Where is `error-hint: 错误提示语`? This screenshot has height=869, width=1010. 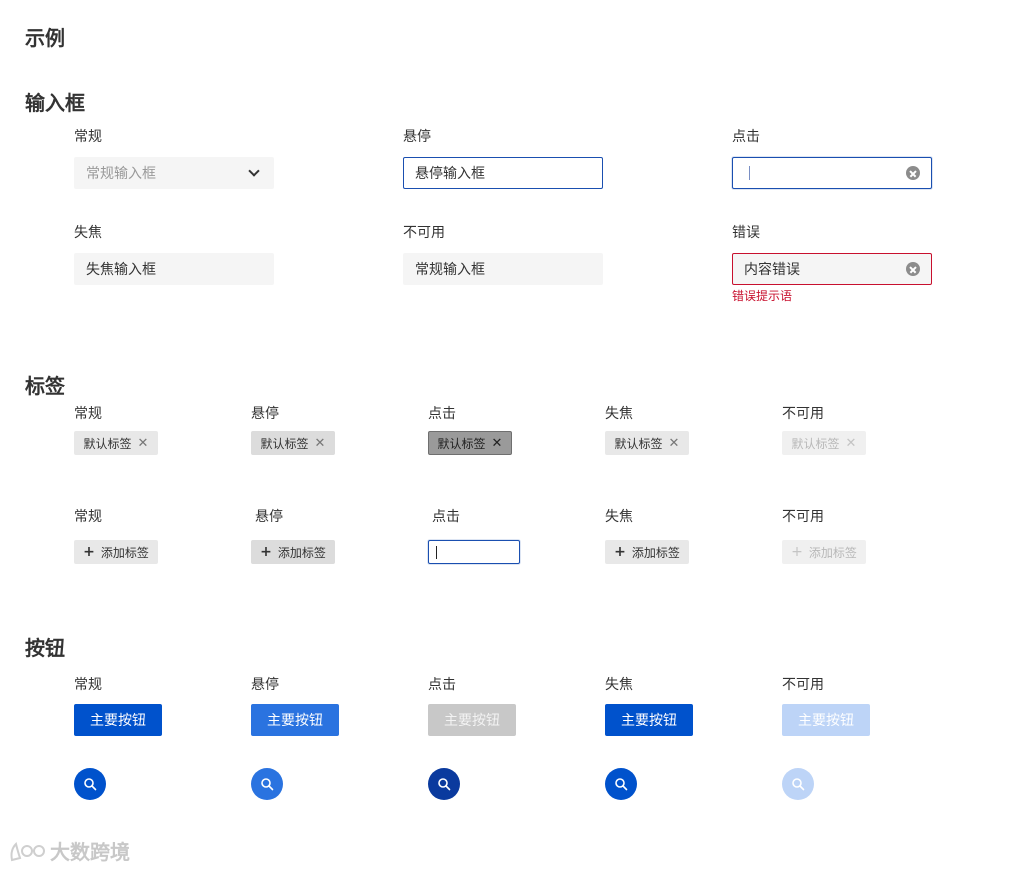 error-hint: 错误提示语 is located at coordinates (762, 296).